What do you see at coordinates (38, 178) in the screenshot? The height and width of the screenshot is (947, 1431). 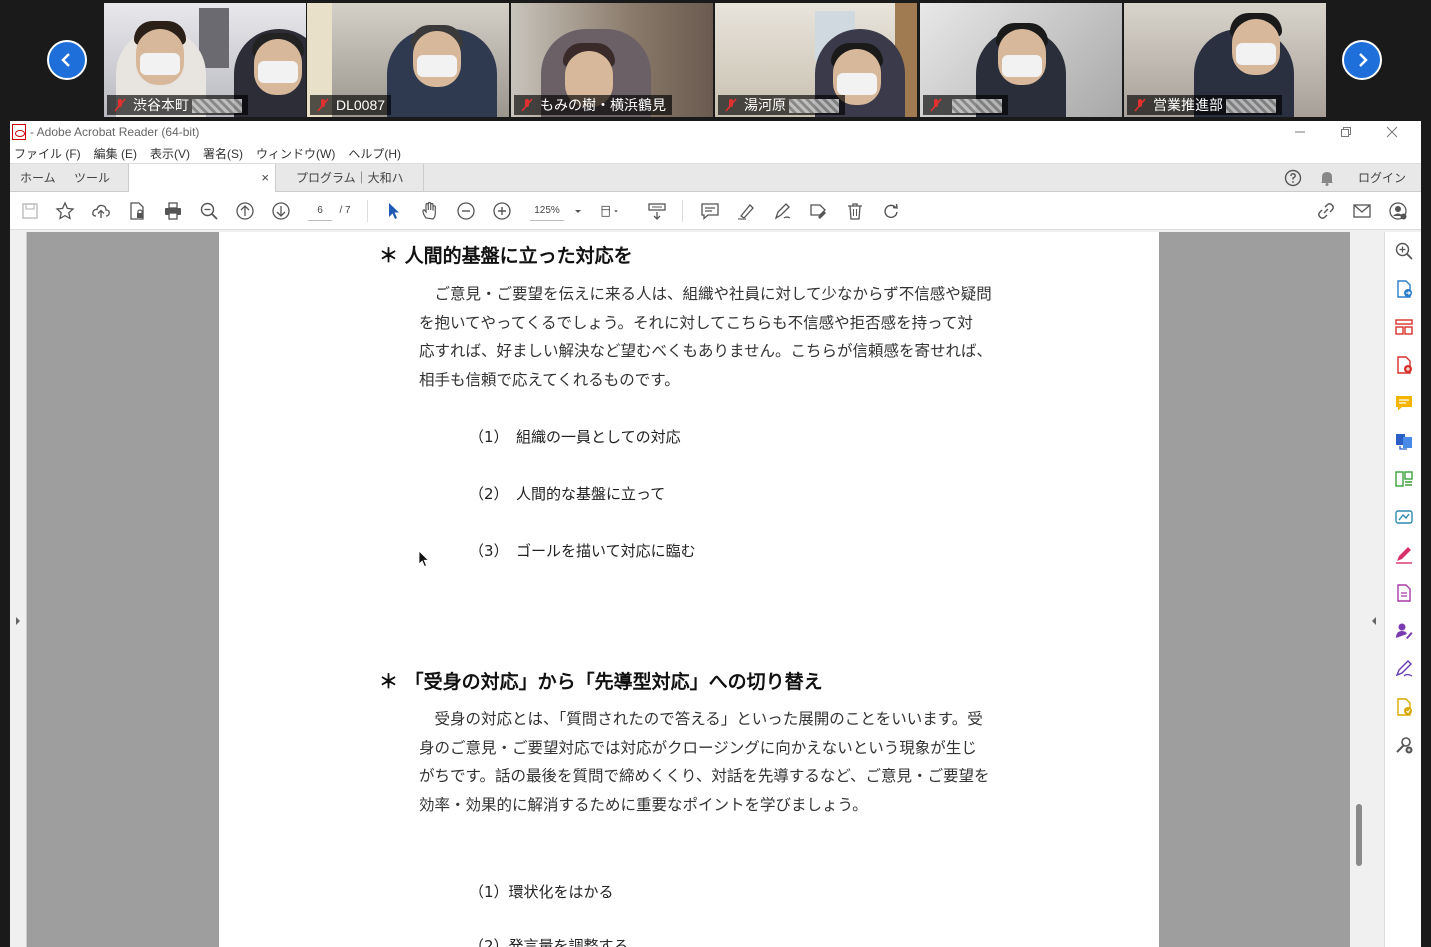 I see `tab-home: ホーム` at bounding box center [38, 178].